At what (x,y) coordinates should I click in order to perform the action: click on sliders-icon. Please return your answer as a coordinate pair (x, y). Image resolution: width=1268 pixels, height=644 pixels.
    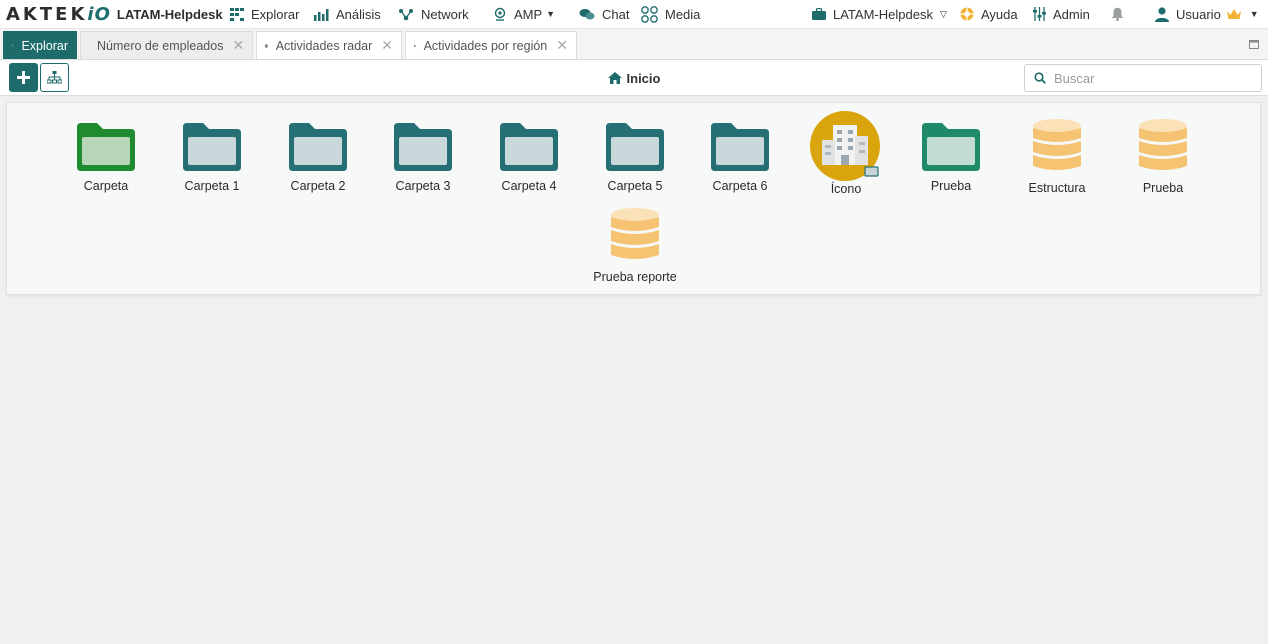
    Looking at the image, I should click on (1039, 14).